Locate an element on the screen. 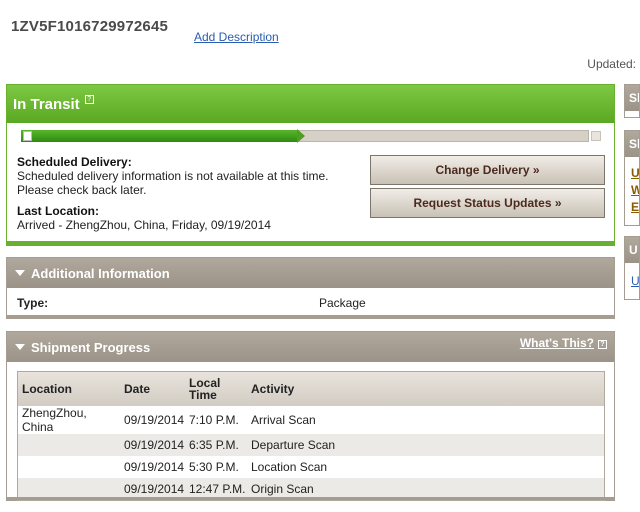 The height and width of the screenshot is (512, 640). type-label: Type: is located at coordinates (33, 303).